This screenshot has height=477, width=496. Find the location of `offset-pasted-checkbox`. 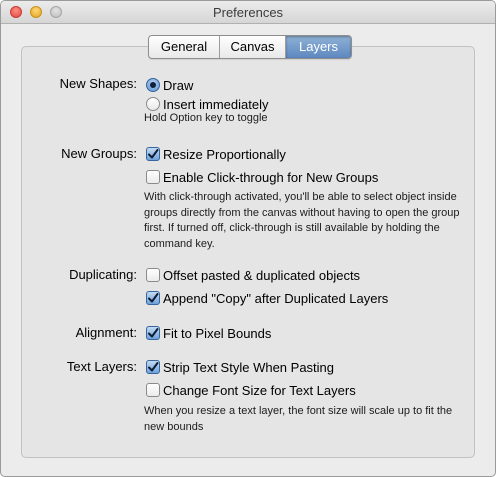

offset-pasted-checkbox is located at coordinates (153, 275).